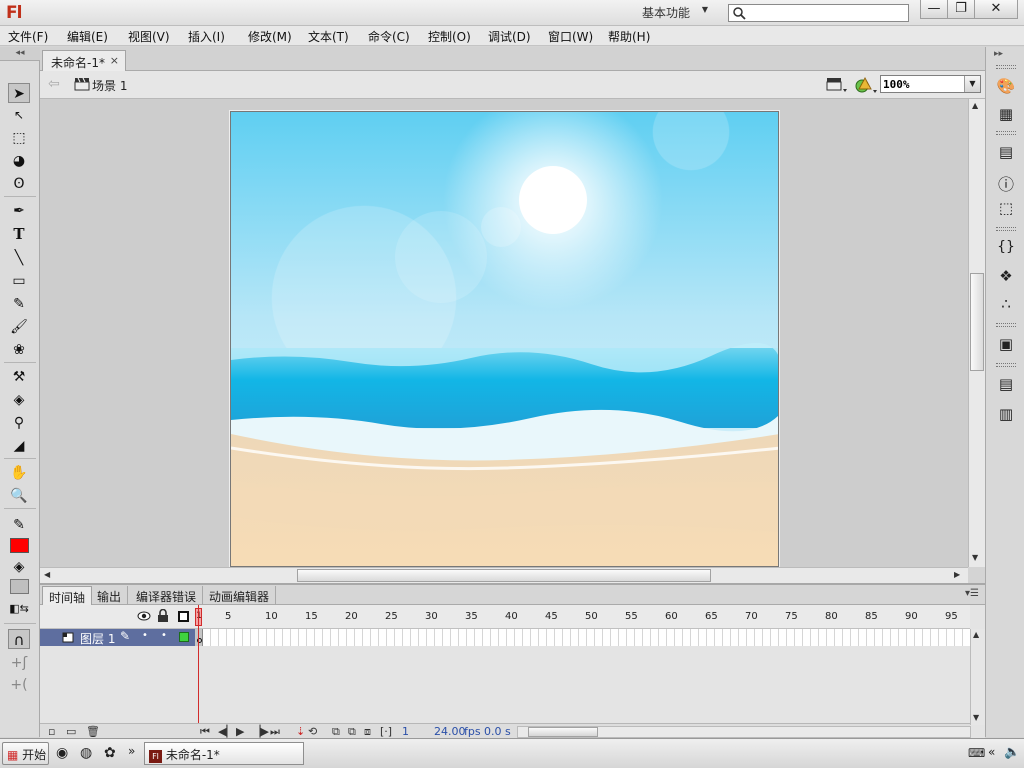 This screenshot has width=1024, height=768. Describe the element at coordinates (19, 211) in the screenshot. I see `pen-tool-icon: ✒` at that location.